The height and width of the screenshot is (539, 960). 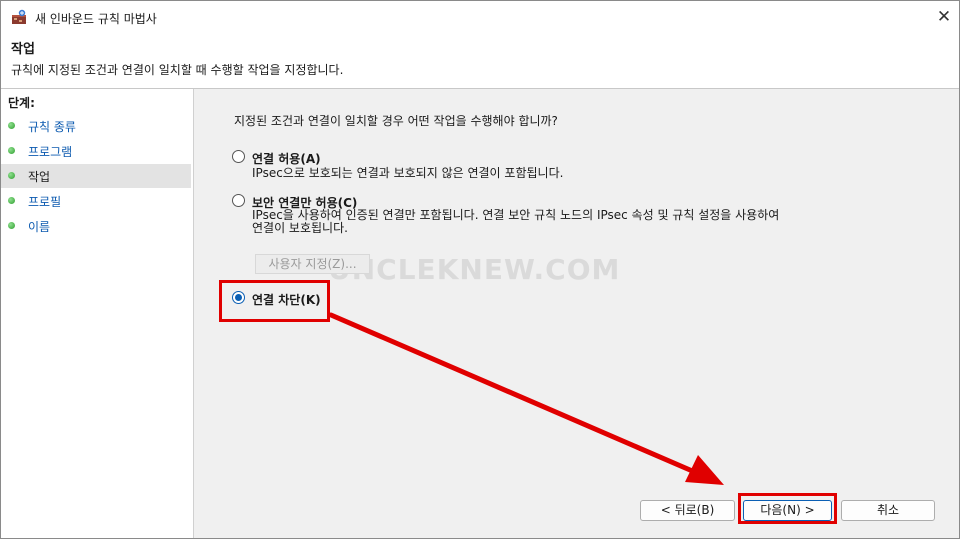 What do you see at coordinates (944, 17) in the screenshot?
I see `close-icon: ✕` at bounding box center [944, 17].